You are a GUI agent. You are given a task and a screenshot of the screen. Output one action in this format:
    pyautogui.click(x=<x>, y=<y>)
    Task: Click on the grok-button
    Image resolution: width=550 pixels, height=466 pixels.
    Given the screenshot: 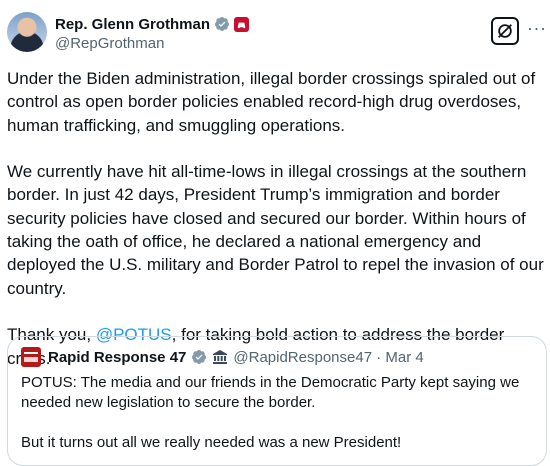 What is the action you would take?
    pyautogui.click(x=505, y=31)
    